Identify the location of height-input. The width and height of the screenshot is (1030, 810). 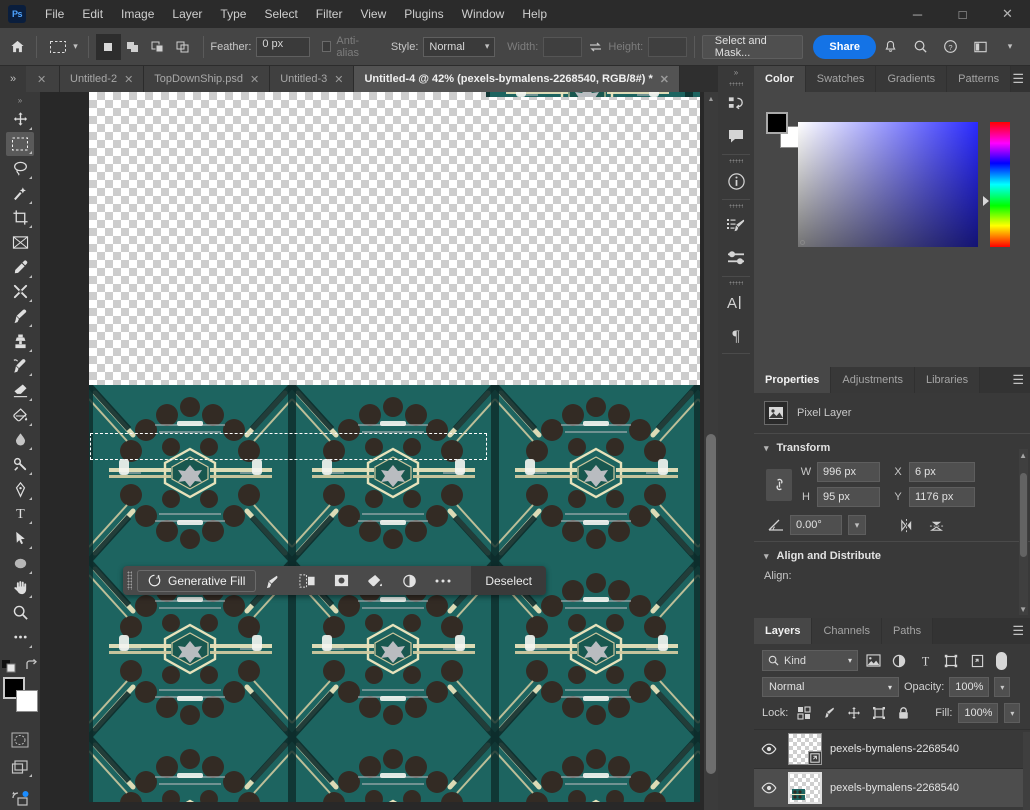
(667, 46).